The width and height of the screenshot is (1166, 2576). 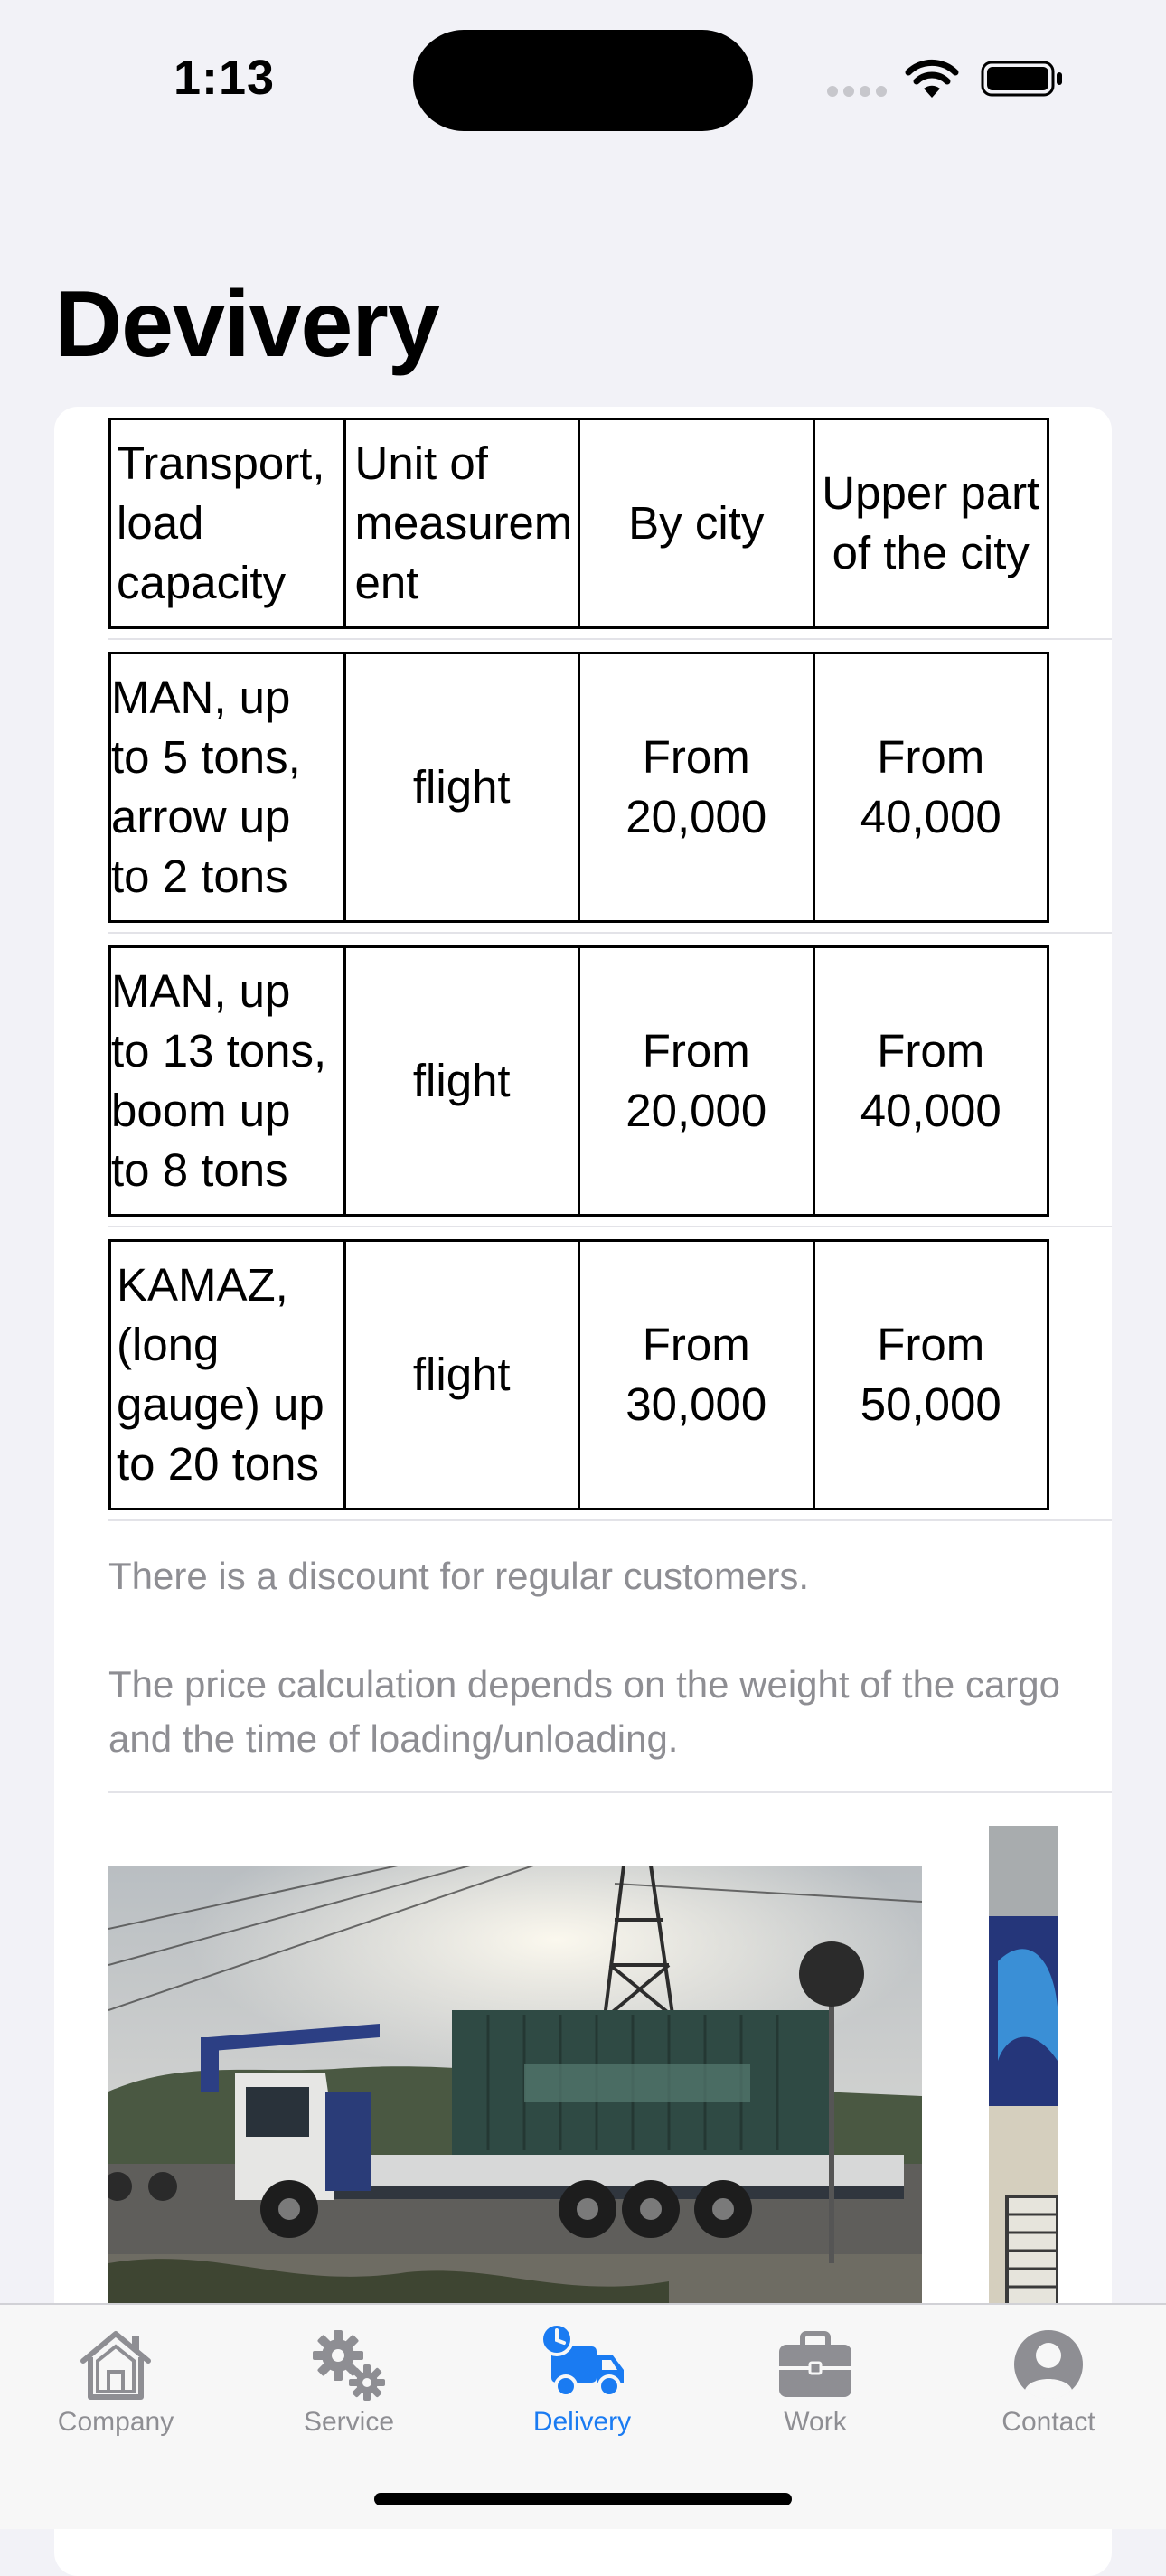 I want to click on tab-delivery: Delivery, so click(x=582, y=2377).